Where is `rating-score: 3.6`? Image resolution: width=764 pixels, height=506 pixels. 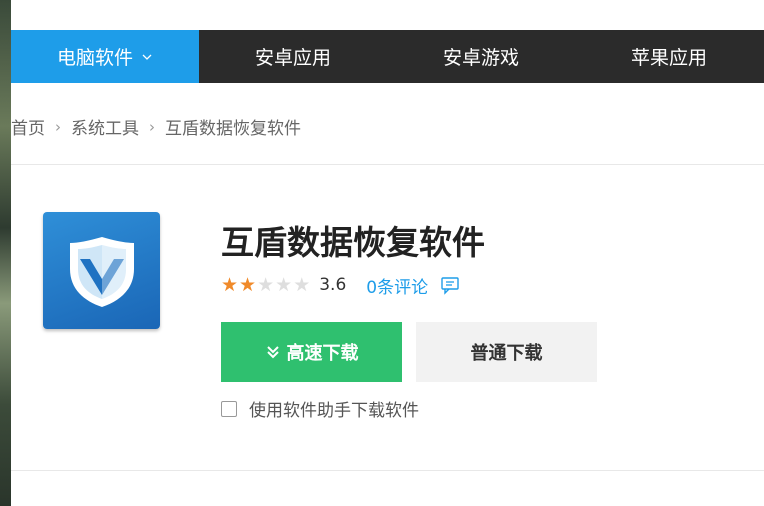 rating-score: 3.6 is located at coordinates (333, 285).